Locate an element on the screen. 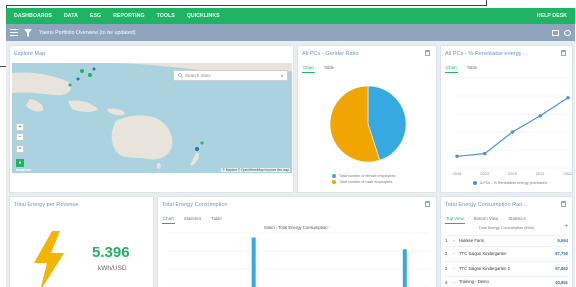  legend-male: Total number of male employees is located at coordinates (362, 182).